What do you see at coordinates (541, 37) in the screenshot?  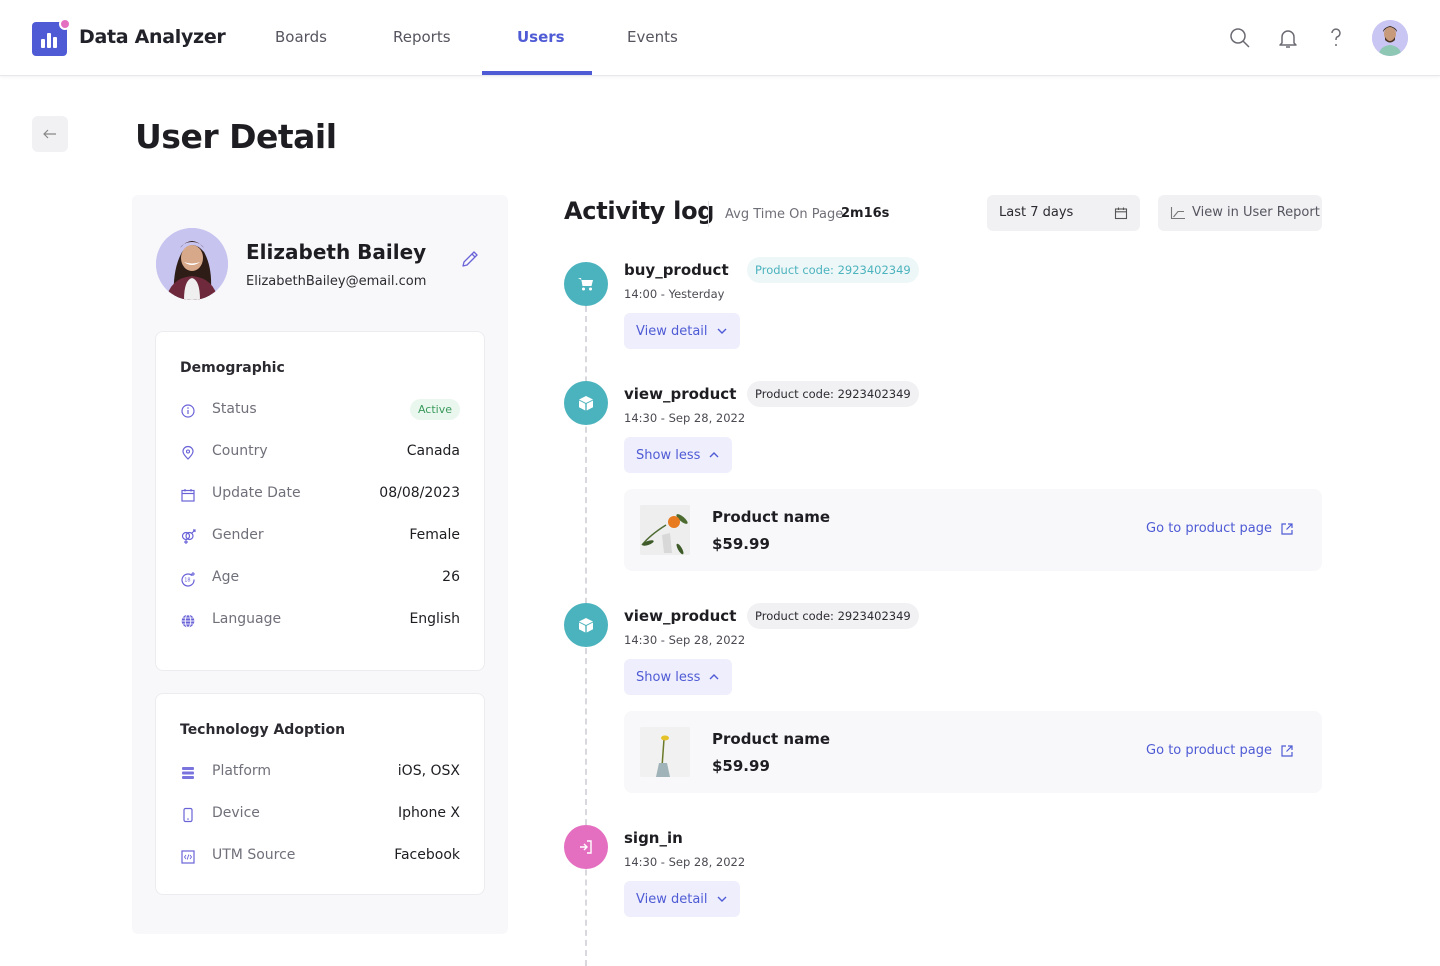 I see `nav-tab-users: Users` at bounding box center [541, 37].